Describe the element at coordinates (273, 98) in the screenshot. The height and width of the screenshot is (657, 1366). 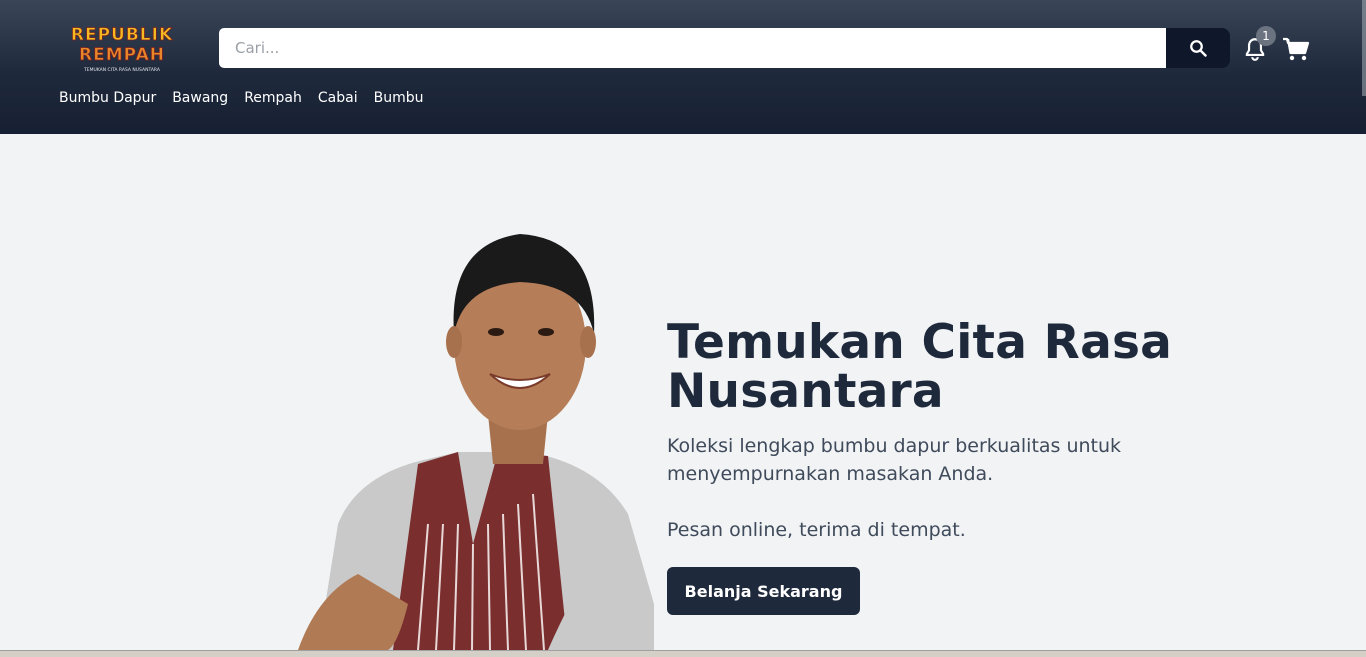
I see `nav-item-rempah: Rempah` at that location.